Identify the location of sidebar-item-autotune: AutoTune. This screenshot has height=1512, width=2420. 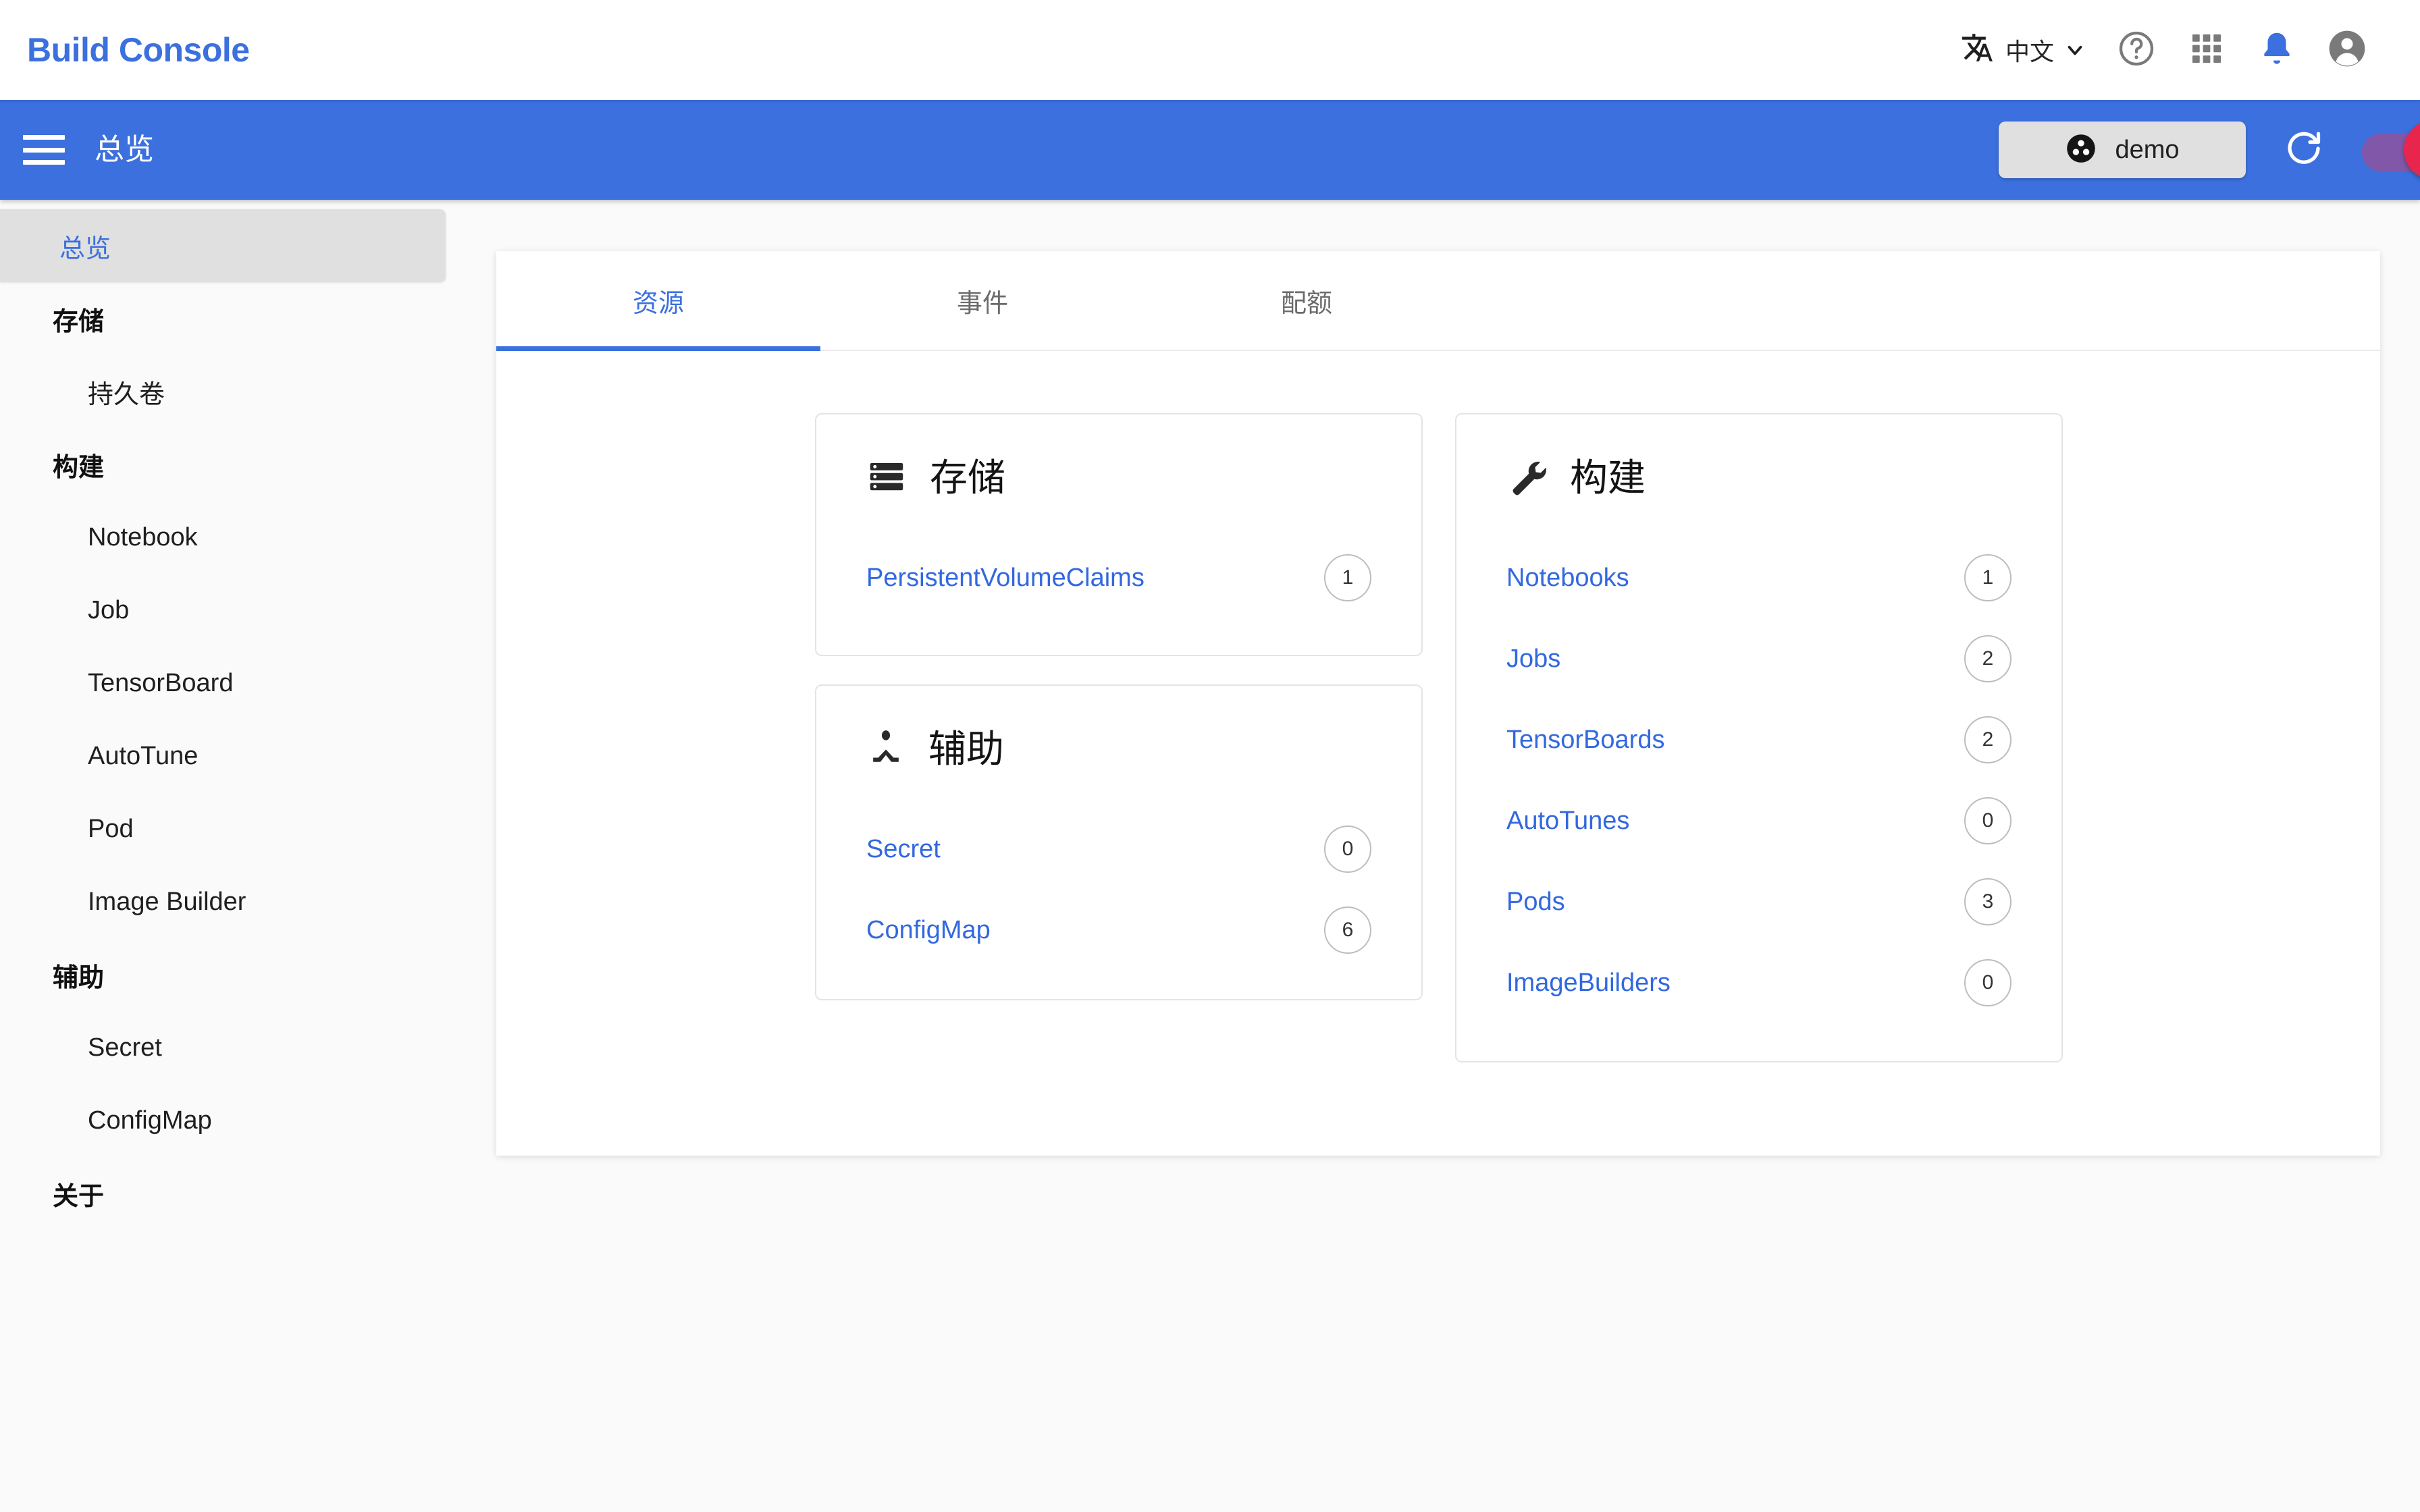
(223, 756).